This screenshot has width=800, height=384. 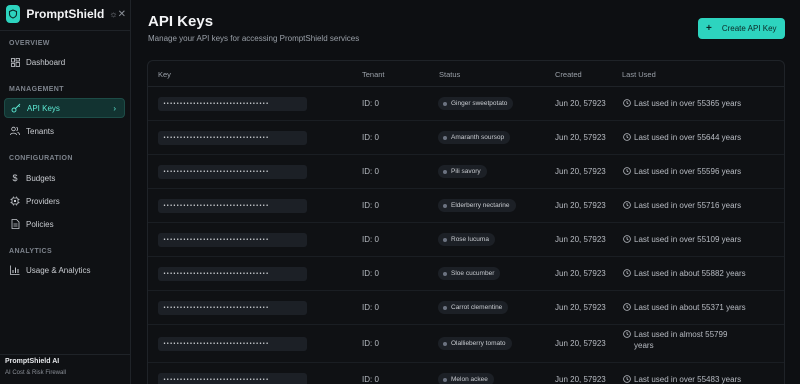 I want to click on column-header-last-used: Last Used, so click(x=639, y=74).